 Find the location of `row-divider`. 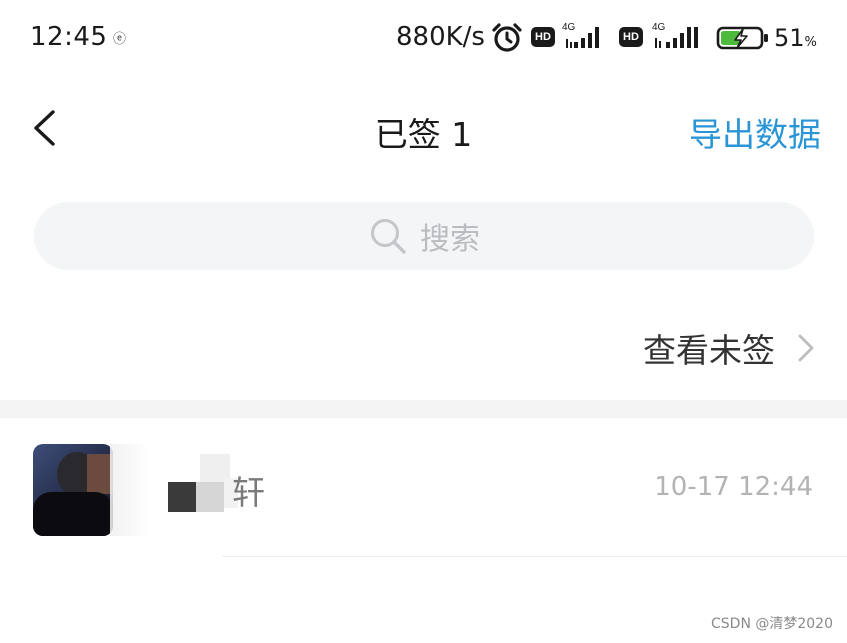

row-divider is located at coordinates (534, 556).